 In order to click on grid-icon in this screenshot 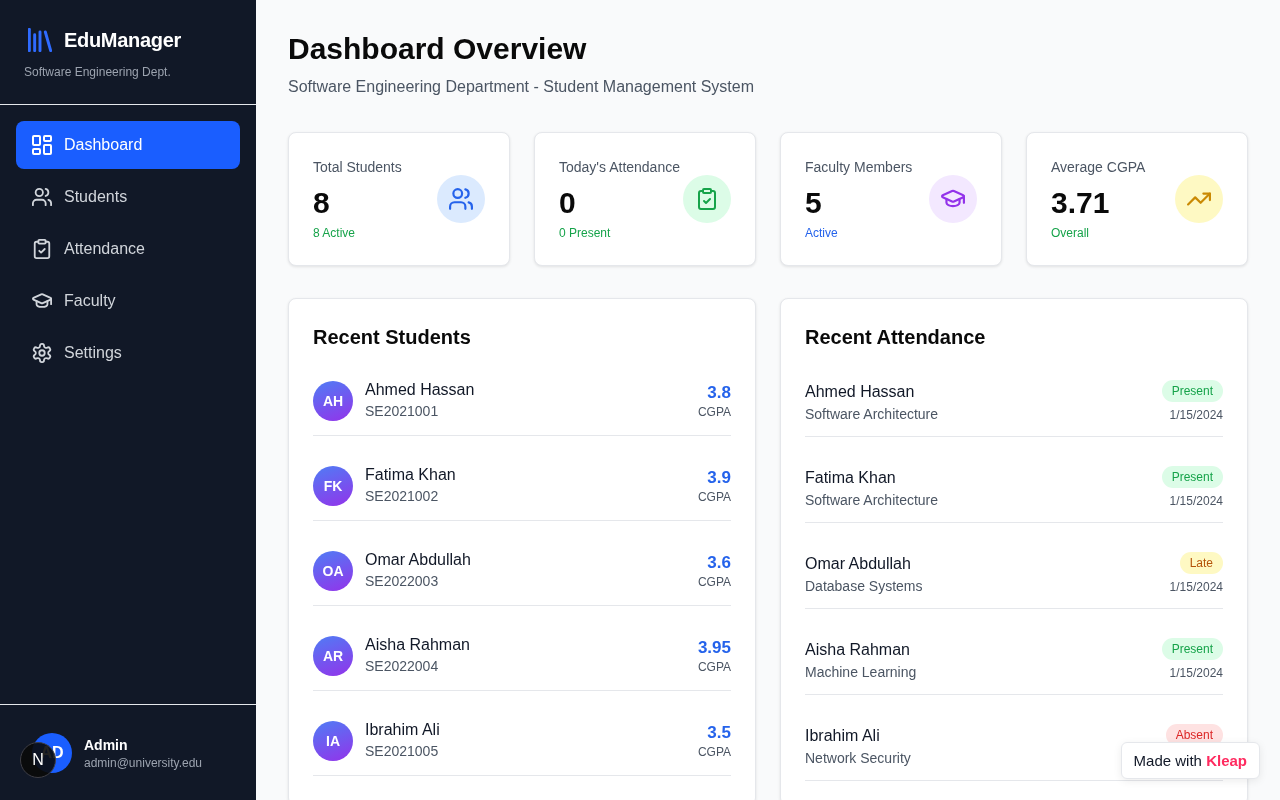, I will do `click(42, 145)`.